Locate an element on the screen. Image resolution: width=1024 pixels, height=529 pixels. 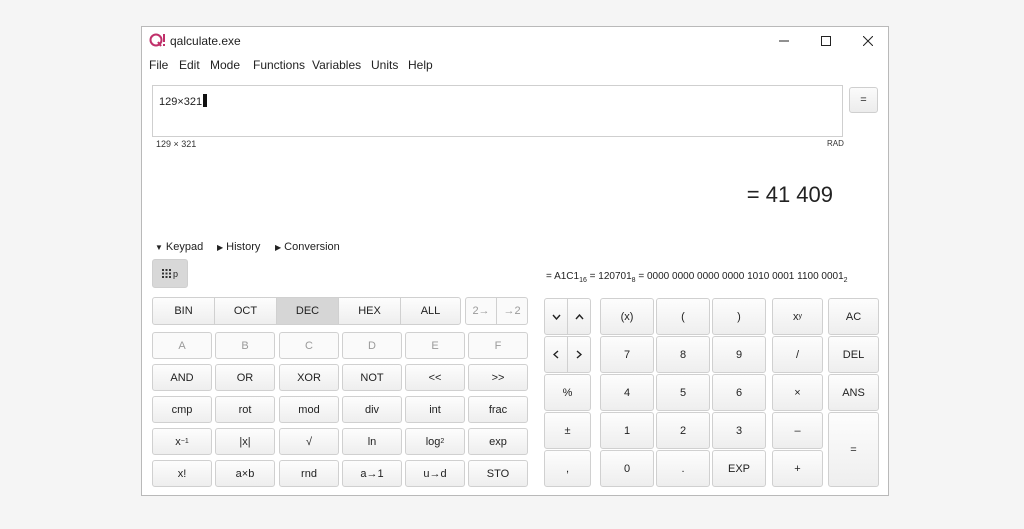
cursor-left-button is located at coordinates (556, 354).